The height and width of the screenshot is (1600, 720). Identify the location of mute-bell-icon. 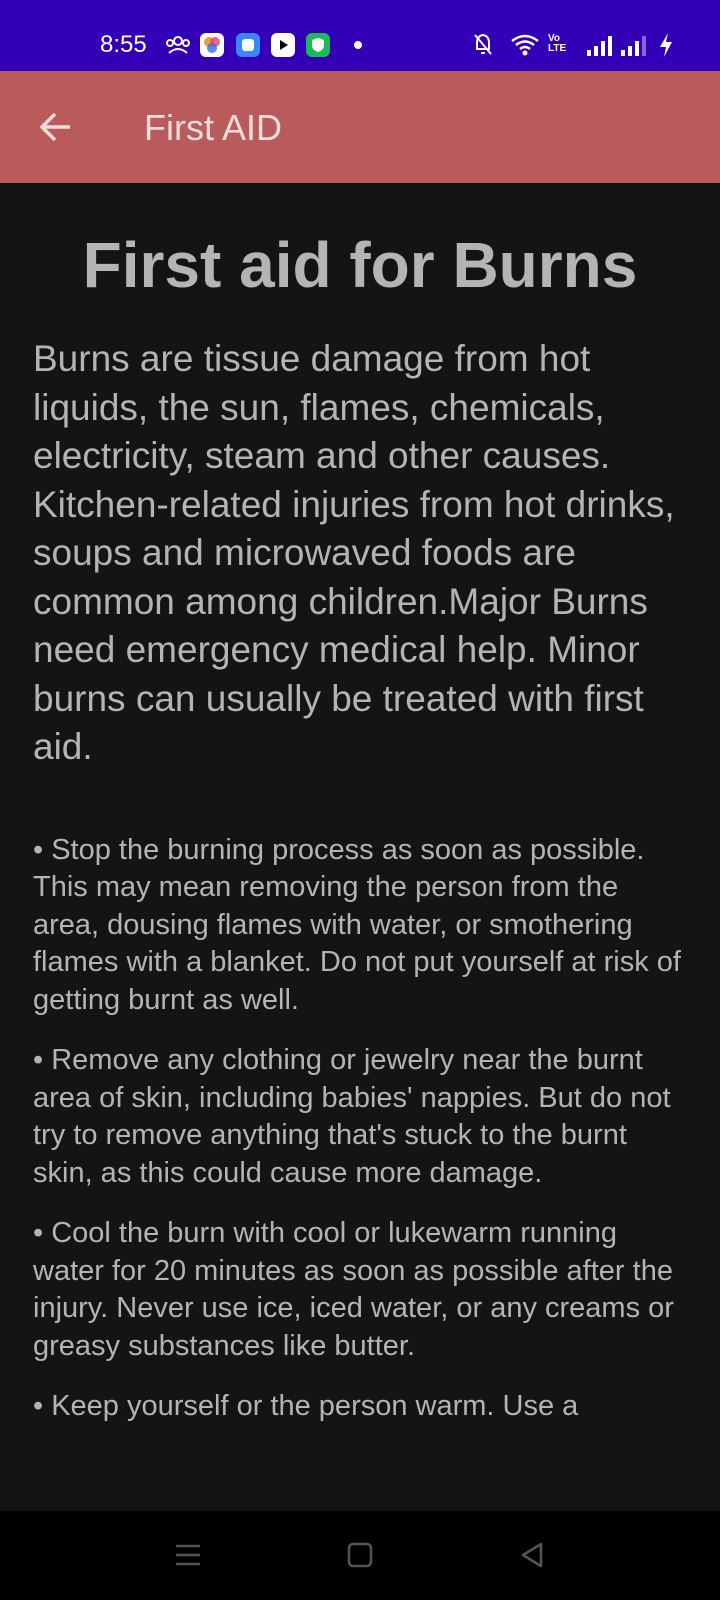
(483, 44).